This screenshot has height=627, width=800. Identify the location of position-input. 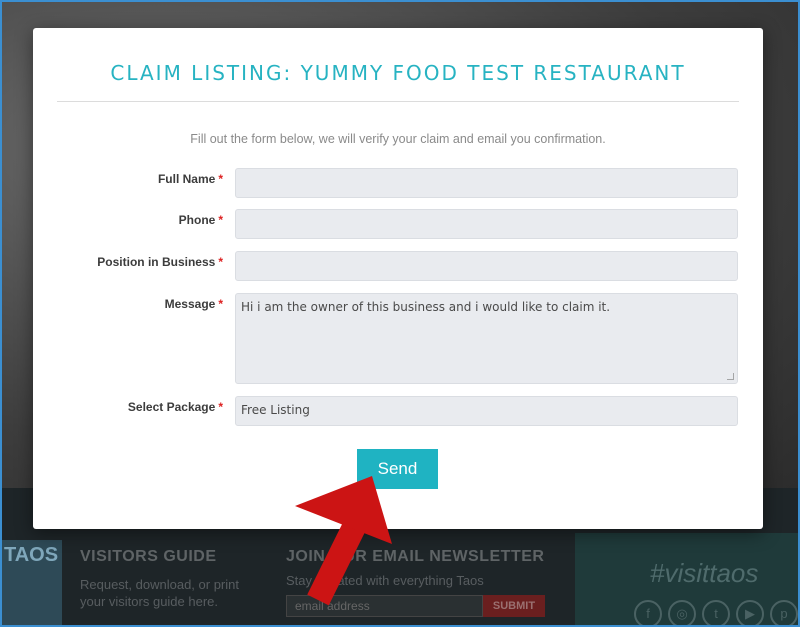
(486, 266).